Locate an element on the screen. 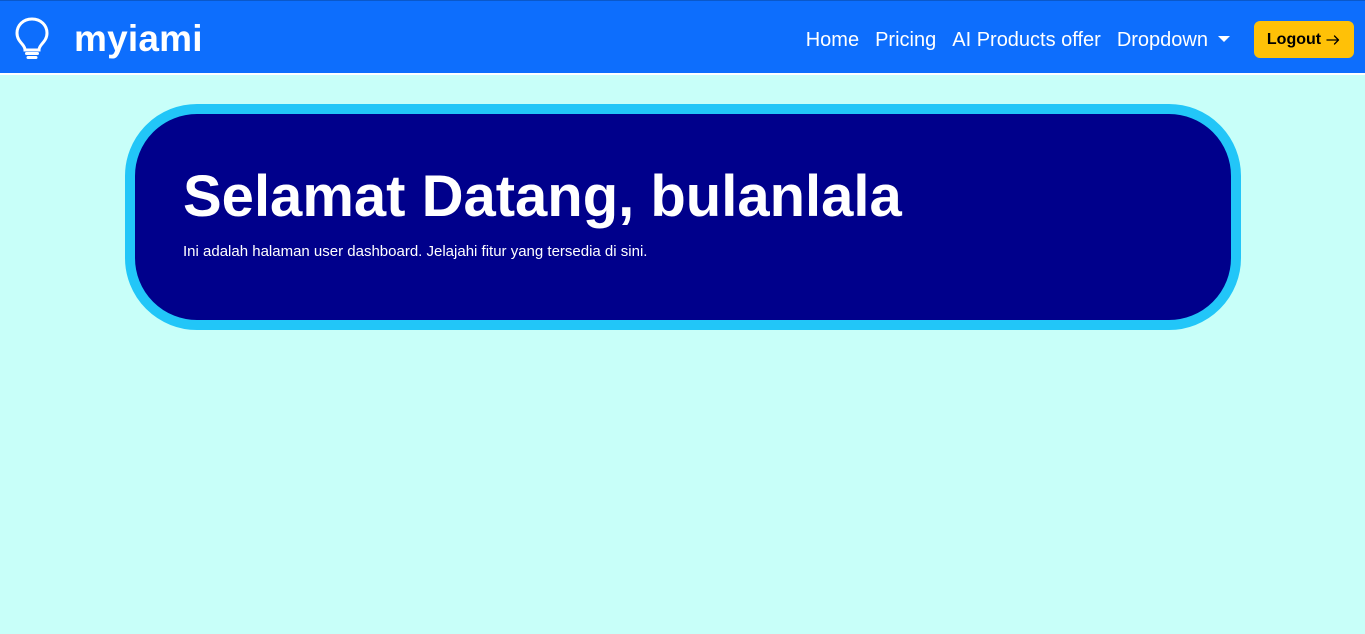 This screenshot has height=634, width=1365. nav-link-ai-products-offer: AI Products offer is located at coordinates (1026, 40).